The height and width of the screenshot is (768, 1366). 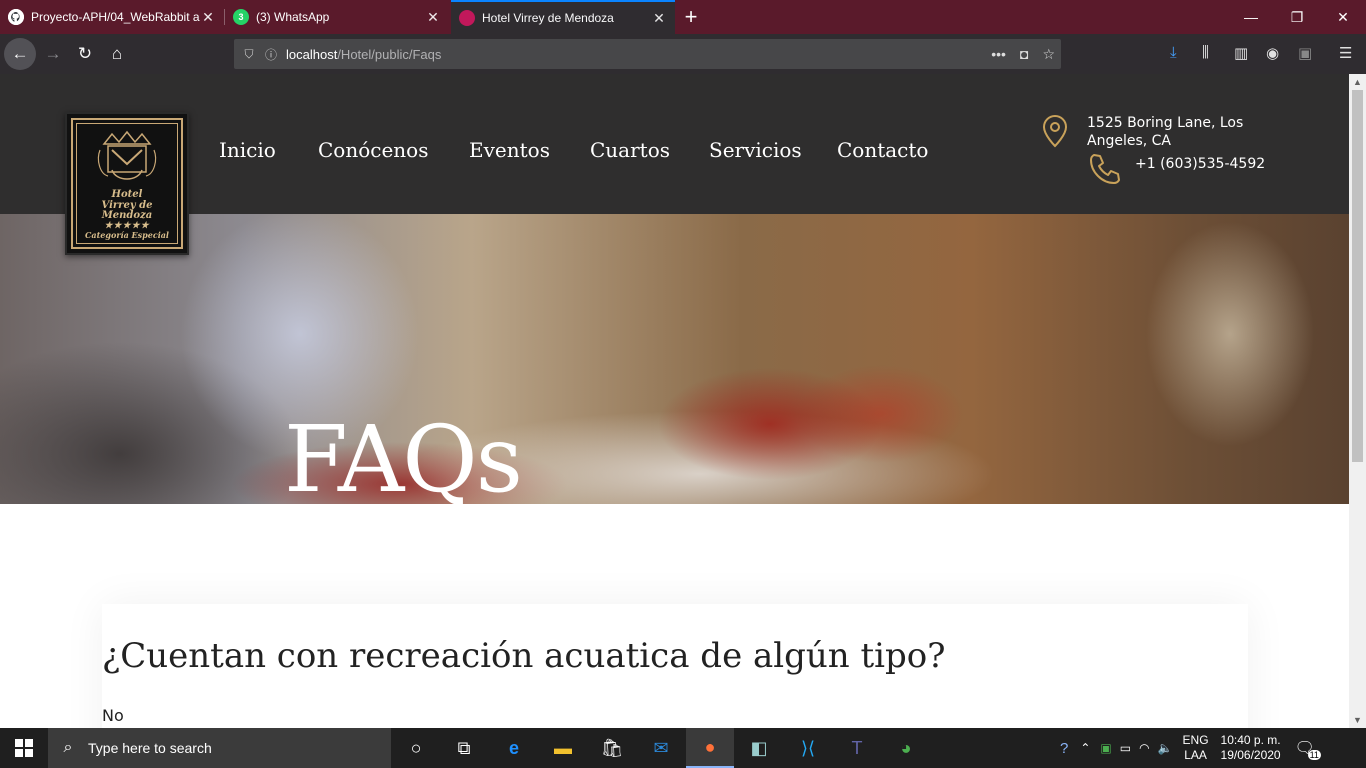 What do you see at coordinates (1129, 141) in the screenshot?
I see `address-line-2: Angeles, CA` at bounding box center [1129, 141].